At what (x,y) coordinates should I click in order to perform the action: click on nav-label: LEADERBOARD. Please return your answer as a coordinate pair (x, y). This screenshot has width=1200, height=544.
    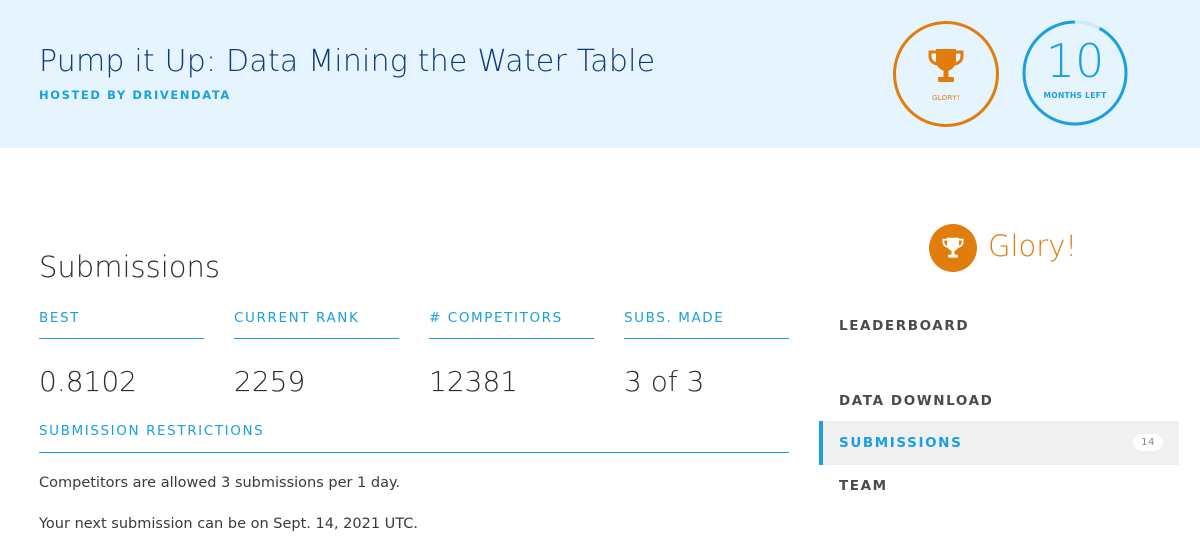
    Looking at the image, I should click on (904, 326).